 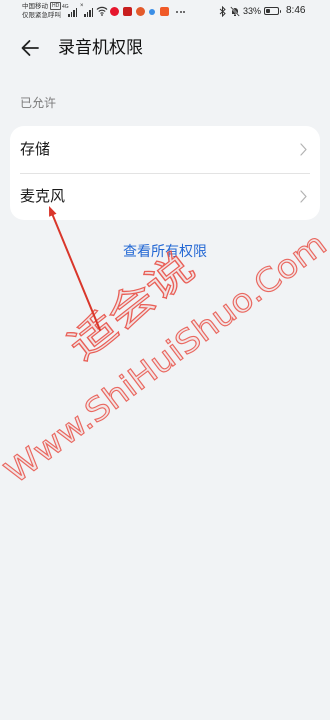 I want to click on wifi-icon, so click(x=102, y=11).